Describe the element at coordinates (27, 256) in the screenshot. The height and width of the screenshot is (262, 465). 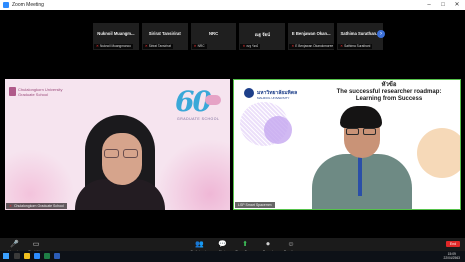
I see `file-explorer-icon` at that location.